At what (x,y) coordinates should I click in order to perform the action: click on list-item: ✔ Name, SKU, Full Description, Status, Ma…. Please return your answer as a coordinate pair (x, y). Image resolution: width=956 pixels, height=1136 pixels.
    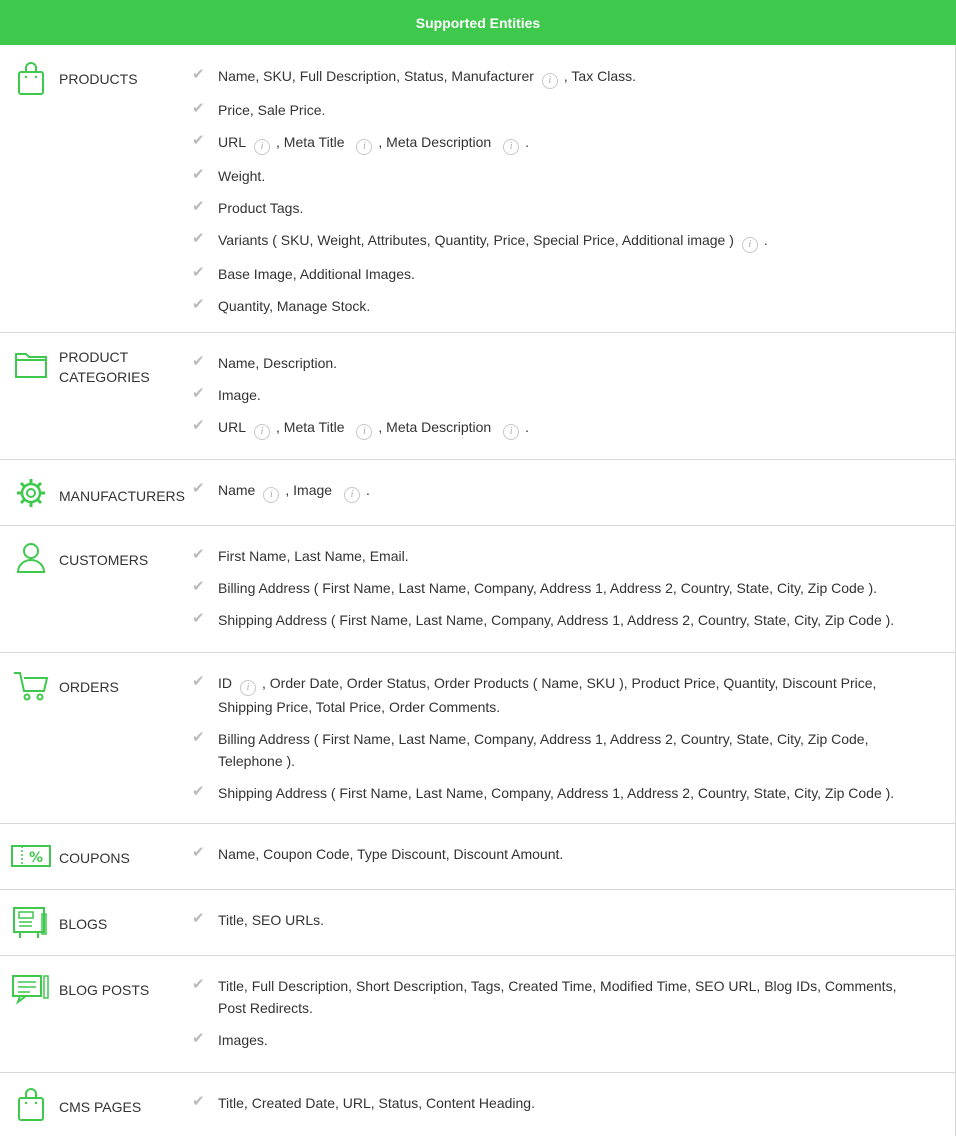
    Looking at the image, I should click on (557, 77).